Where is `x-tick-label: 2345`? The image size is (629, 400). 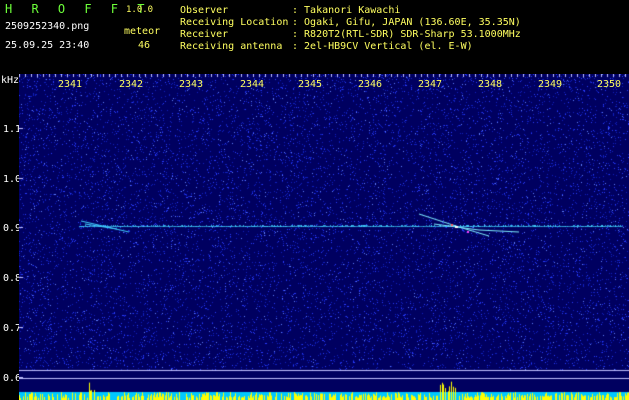 x-tick-label: 2345 is located at coordinates (310, 84).